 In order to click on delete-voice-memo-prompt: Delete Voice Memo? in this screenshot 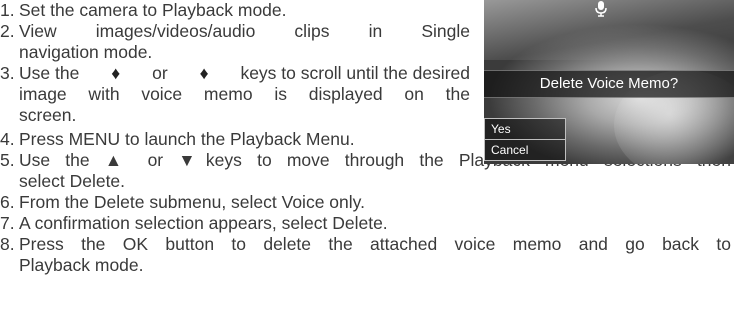, I will do `click(609, 84)`.